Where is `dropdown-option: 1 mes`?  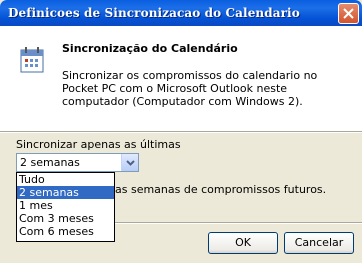 dropdown-option: 1 mes is located at coordinates (65, 205).